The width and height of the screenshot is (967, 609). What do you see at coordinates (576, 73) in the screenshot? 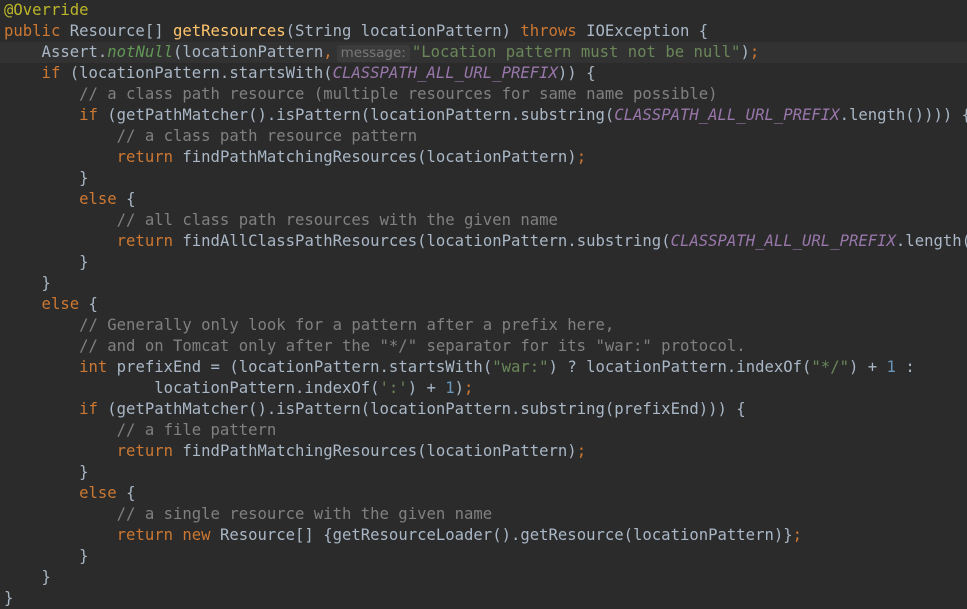
I see `code-token: )) {` at bounding box center [576, 73].